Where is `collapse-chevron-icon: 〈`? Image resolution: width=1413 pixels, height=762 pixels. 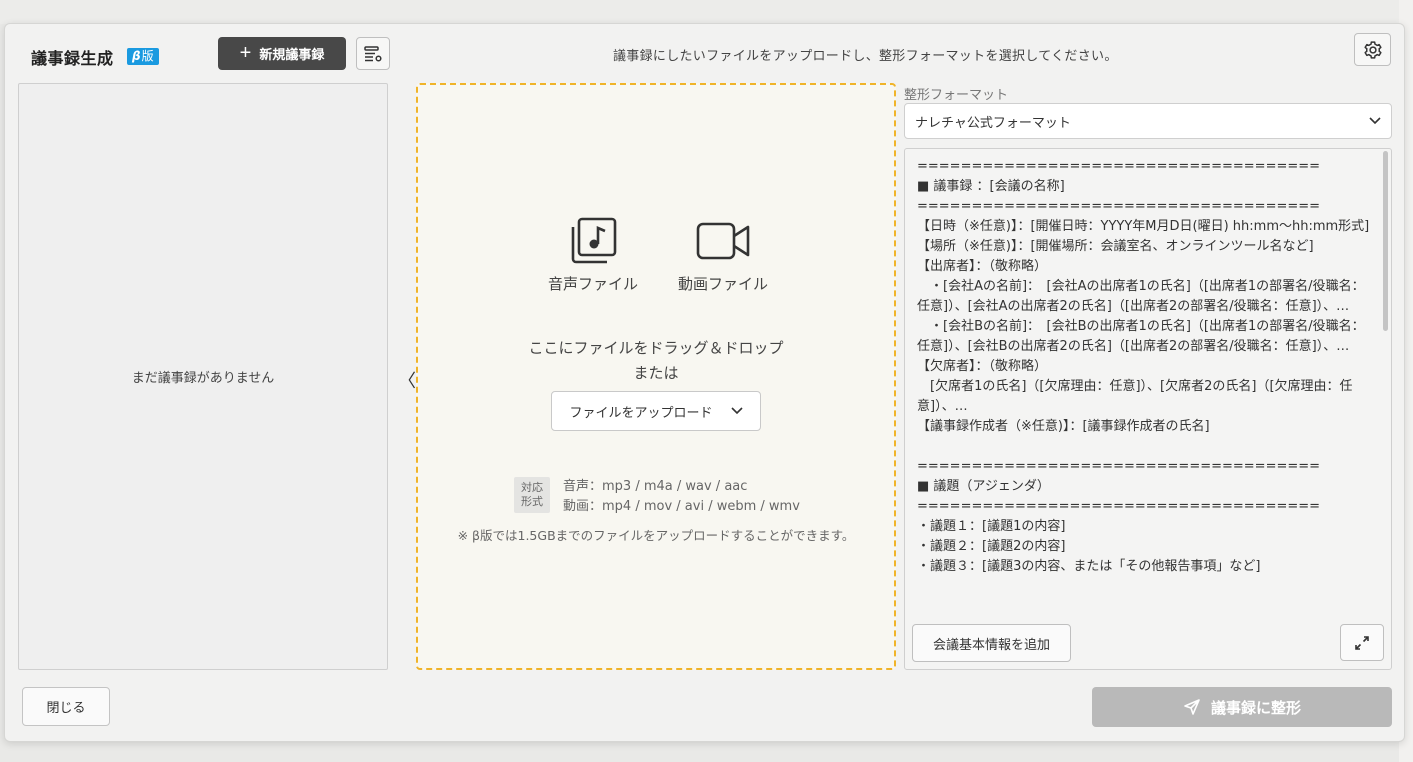
collapse-chevron-icon: 〈 is located at coordinates (407, 380).